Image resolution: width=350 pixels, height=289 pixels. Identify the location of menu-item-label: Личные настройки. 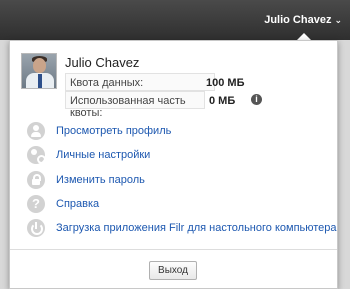
(103, 155).